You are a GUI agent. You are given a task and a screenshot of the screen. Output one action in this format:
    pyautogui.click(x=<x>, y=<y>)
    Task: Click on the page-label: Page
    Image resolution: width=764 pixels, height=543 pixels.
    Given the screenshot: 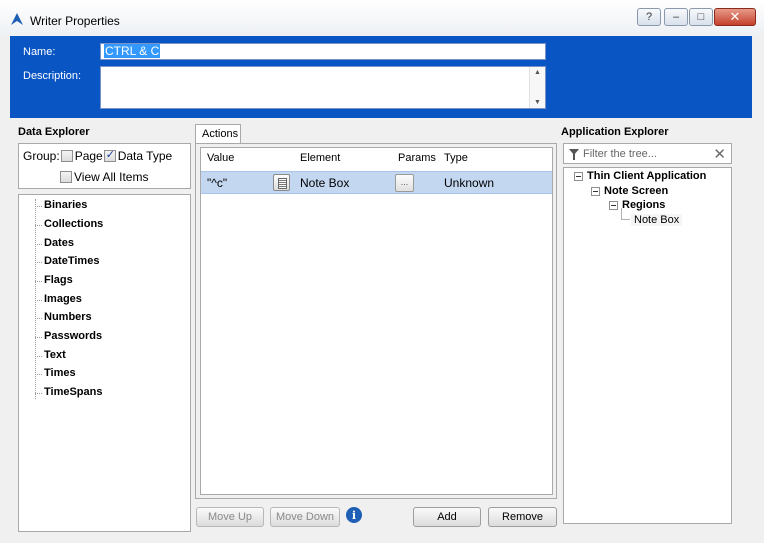 What is the action you would take?
    pyautogui.click(x=89, y=156)
    